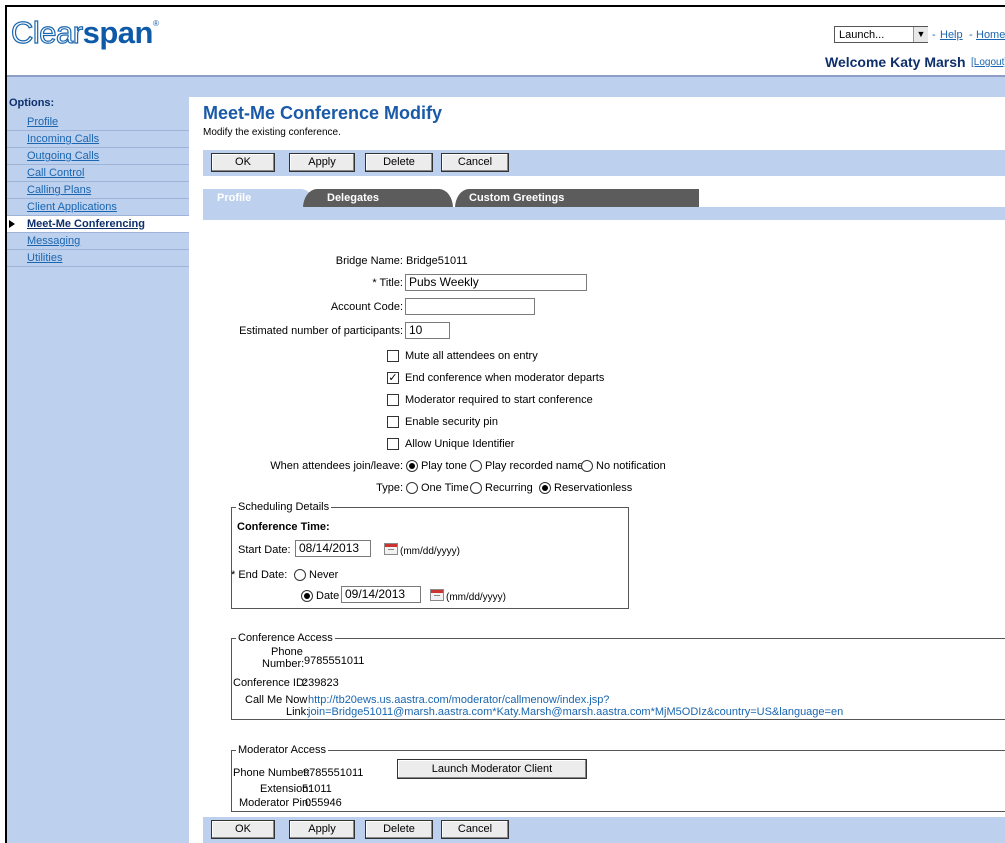  What do you see at coordinates (506, 82) in the screenshot?
I see `header-band` at bounding box center [506, 82].